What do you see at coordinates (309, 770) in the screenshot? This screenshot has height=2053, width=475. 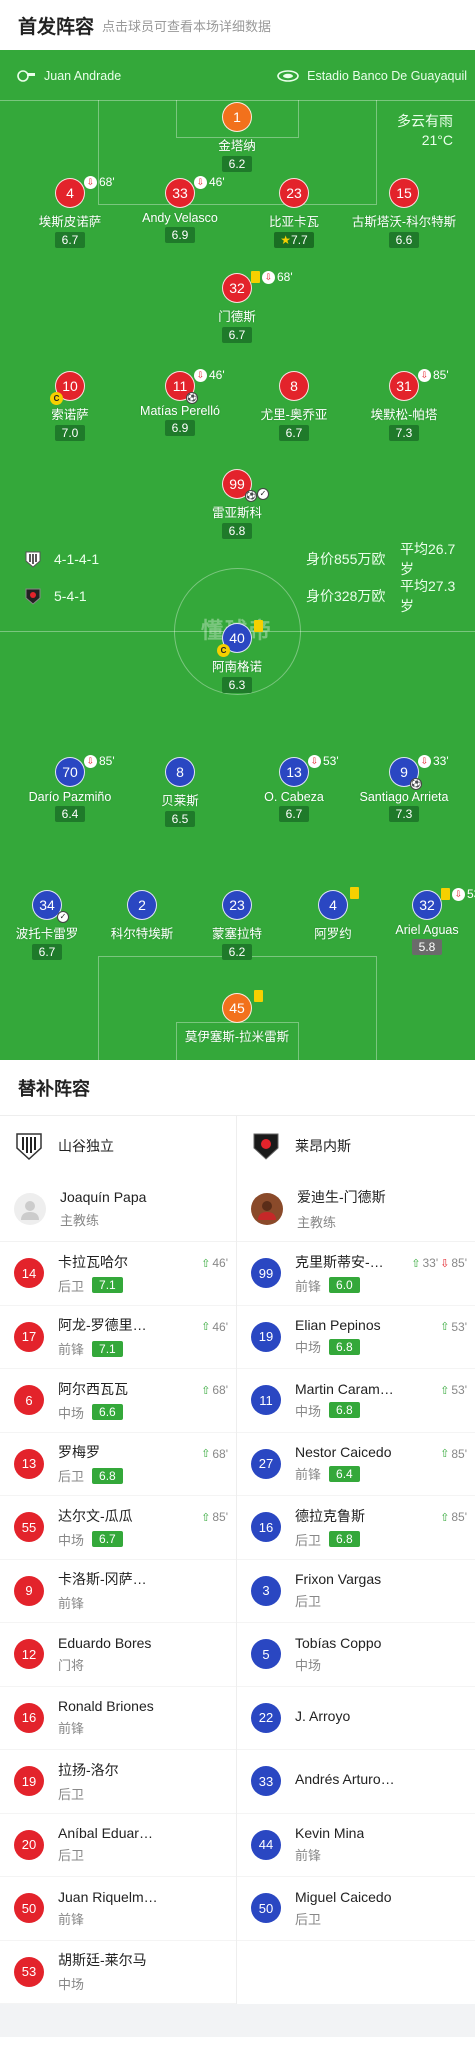 I see `player-number: 13 ⇩ 53'` at bounding box center [309, 770].